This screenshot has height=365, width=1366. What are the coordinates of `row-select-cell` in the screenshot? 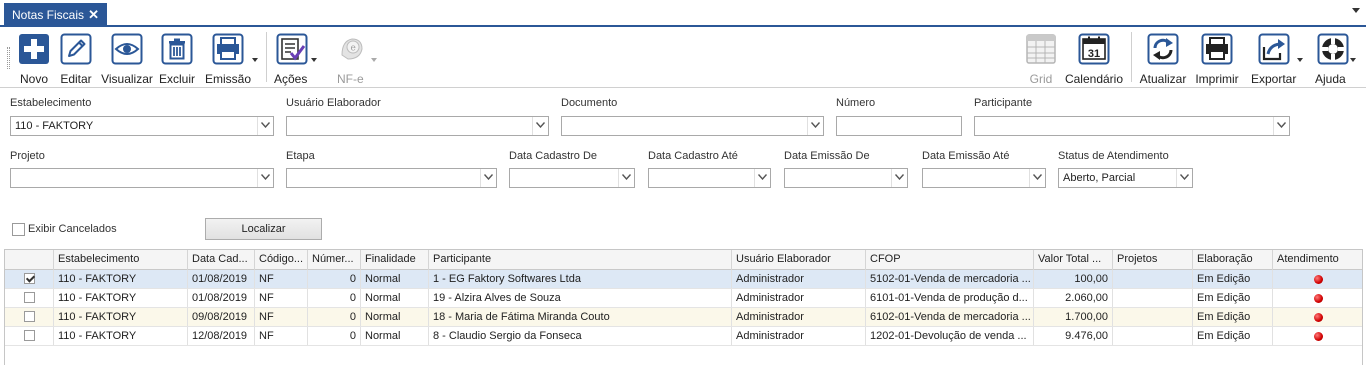 It's located at (29, 317).